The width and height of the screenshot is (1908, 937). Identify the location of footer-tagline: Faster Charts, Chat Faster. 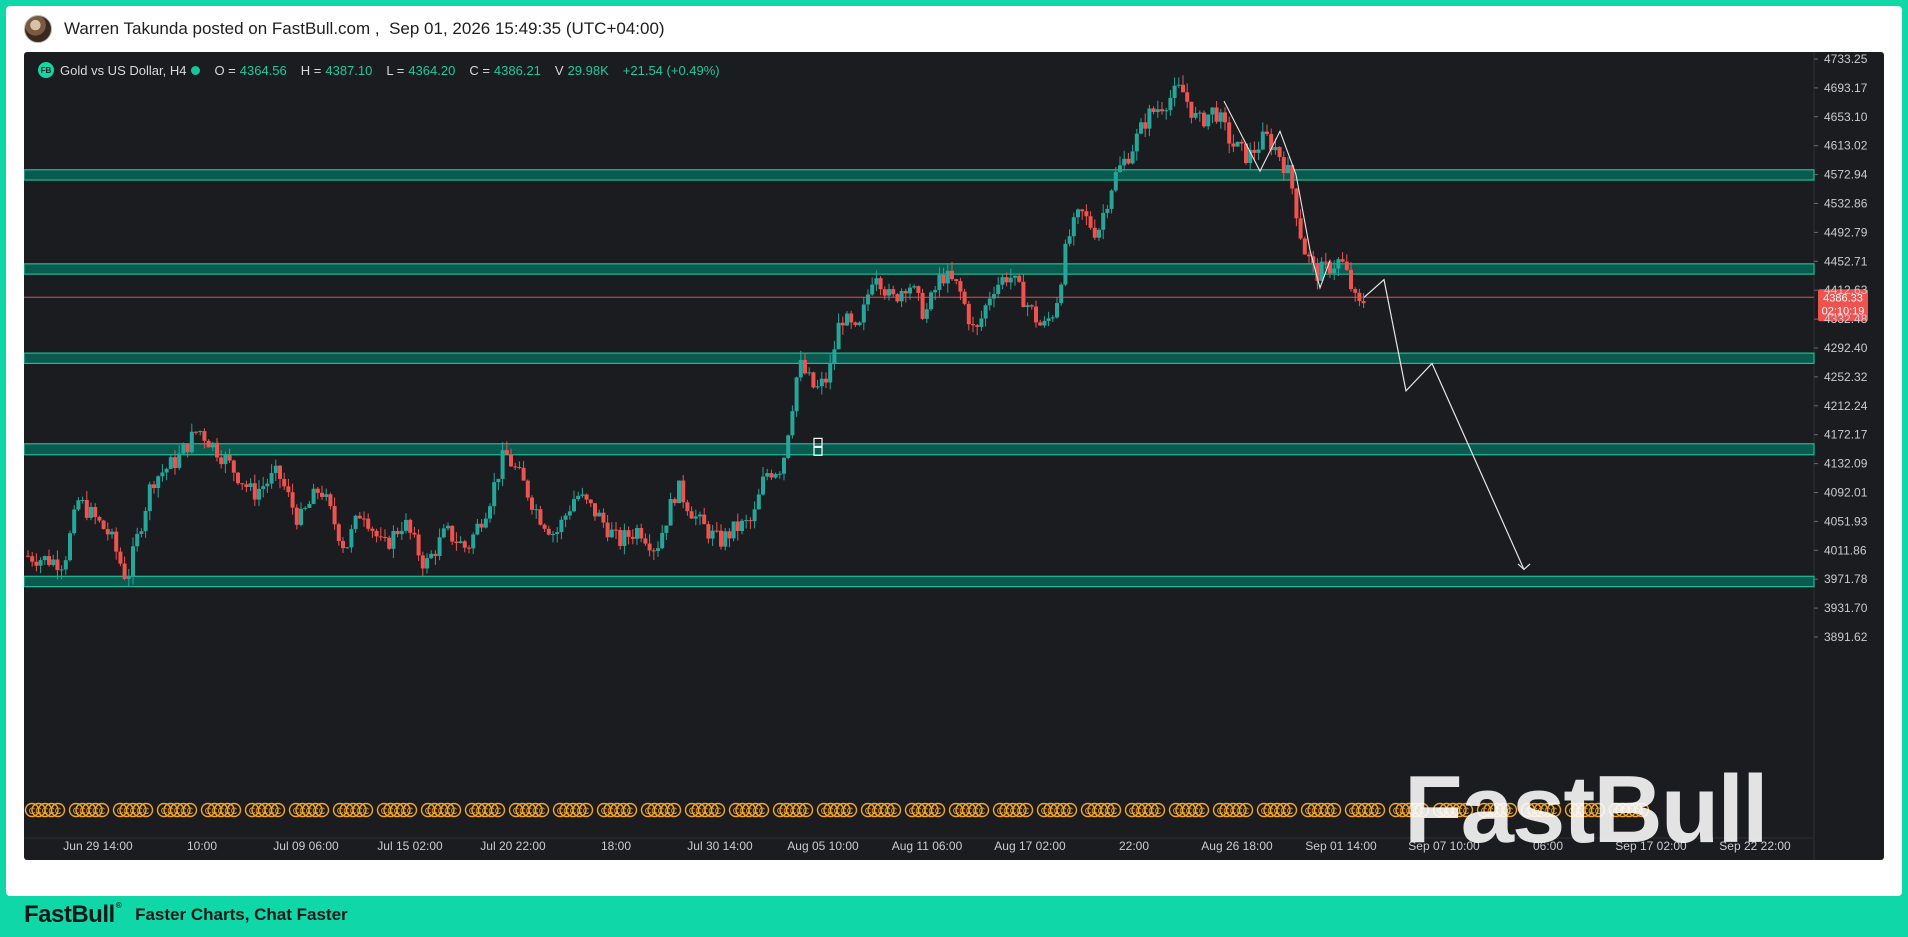
(241, 914).